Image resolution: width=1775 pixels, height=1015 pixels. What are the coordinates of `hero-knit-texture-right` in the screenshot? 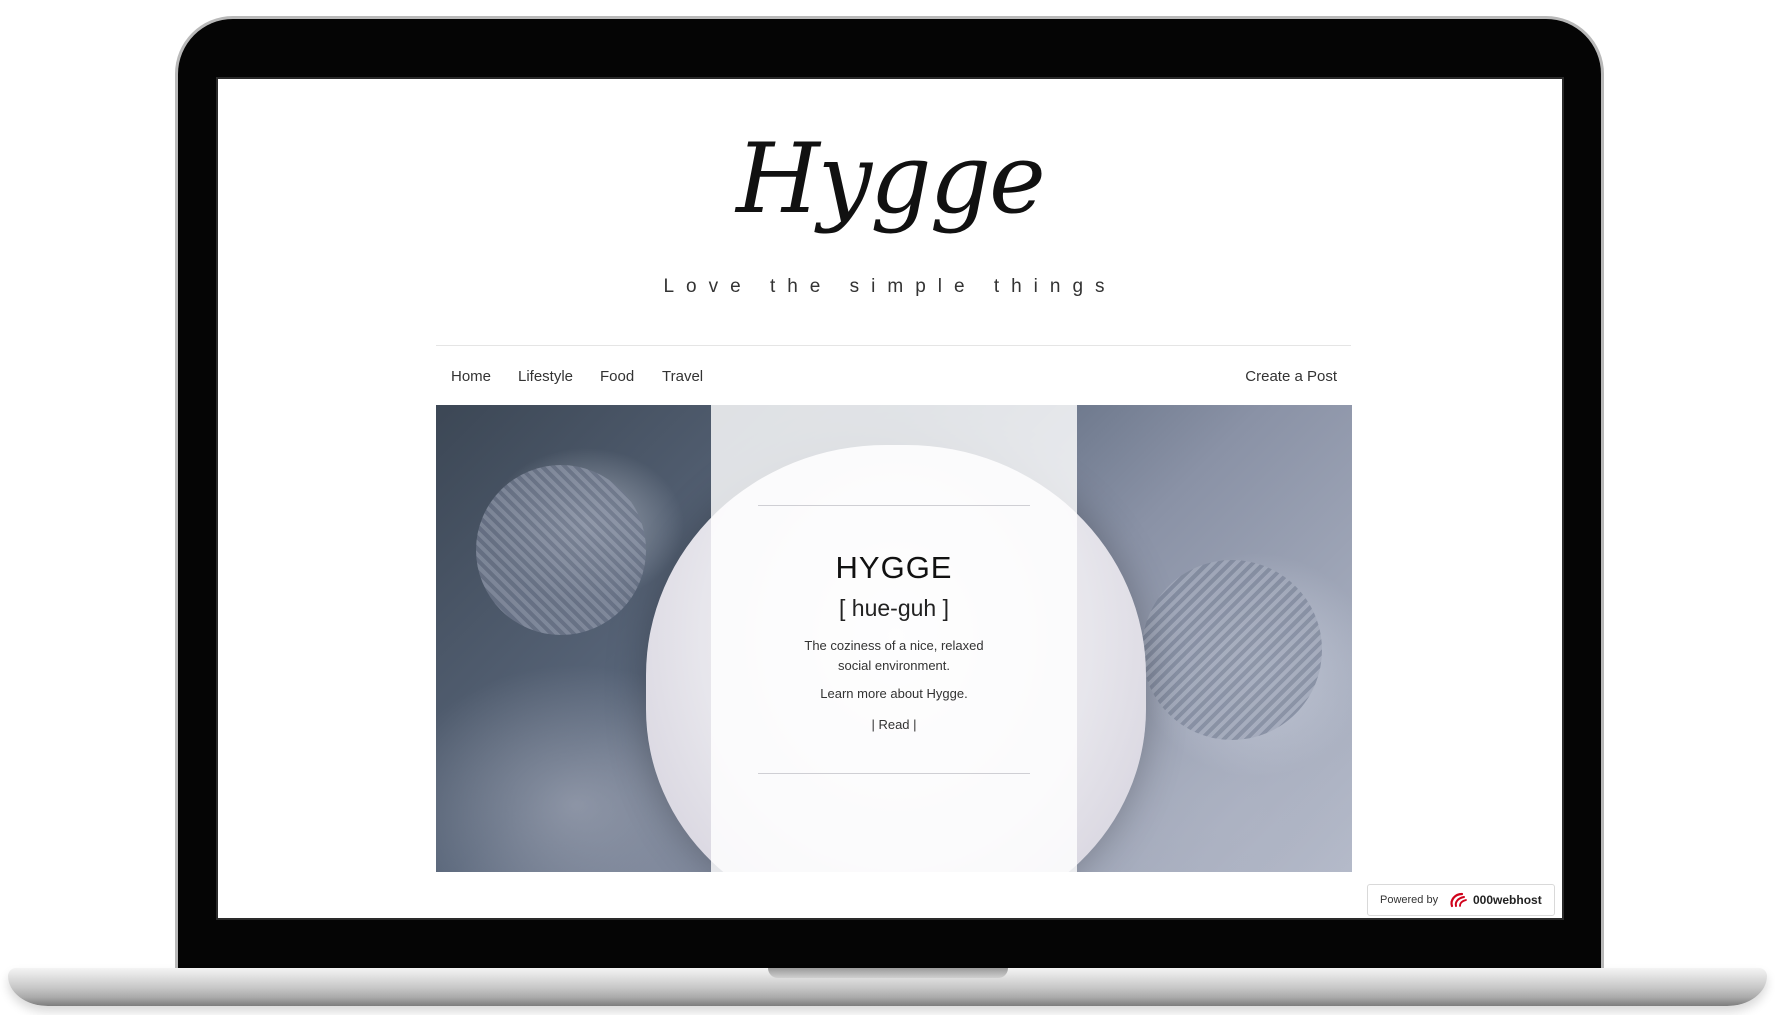 It's located at (1232, 650).